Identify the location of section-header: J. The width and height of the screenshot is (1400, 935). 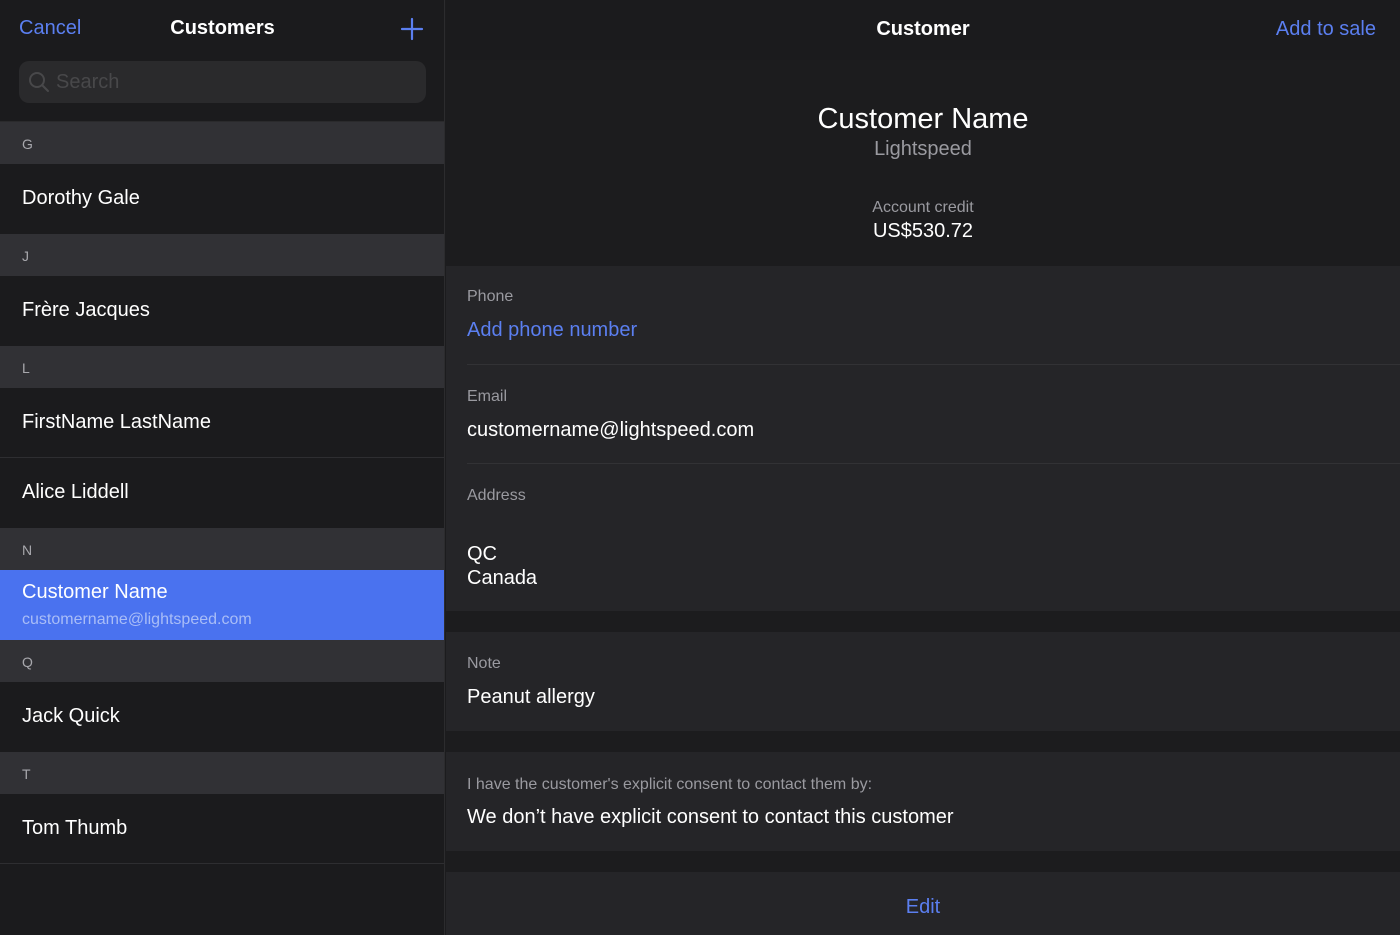
(222, 255).